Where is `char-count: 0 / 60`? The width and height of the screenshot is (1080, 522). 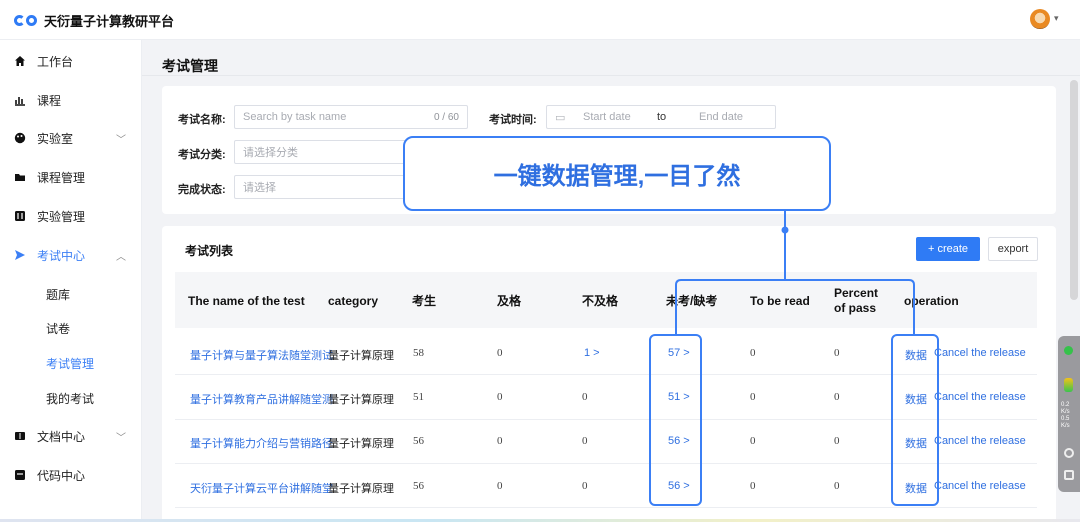 char-count: 0 / 60 is located at coordinates (446, 117).